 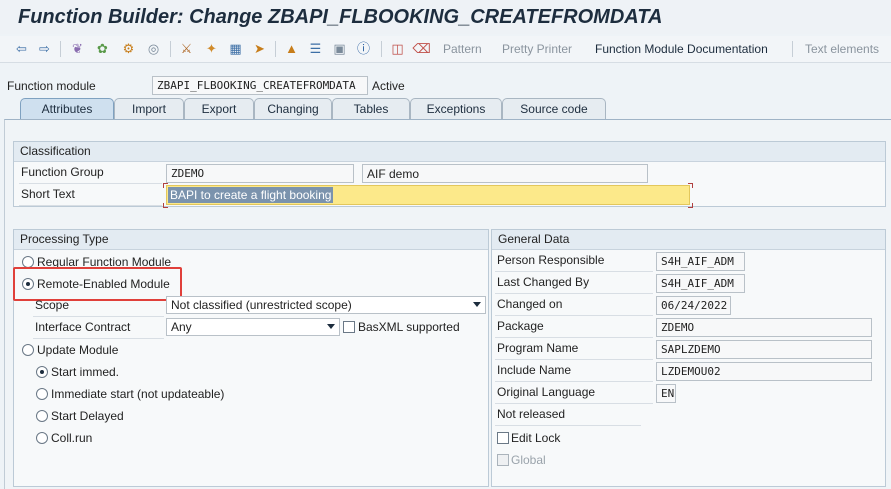 I want to click on function-group-label: Function Group, so click(x=90, y=173).